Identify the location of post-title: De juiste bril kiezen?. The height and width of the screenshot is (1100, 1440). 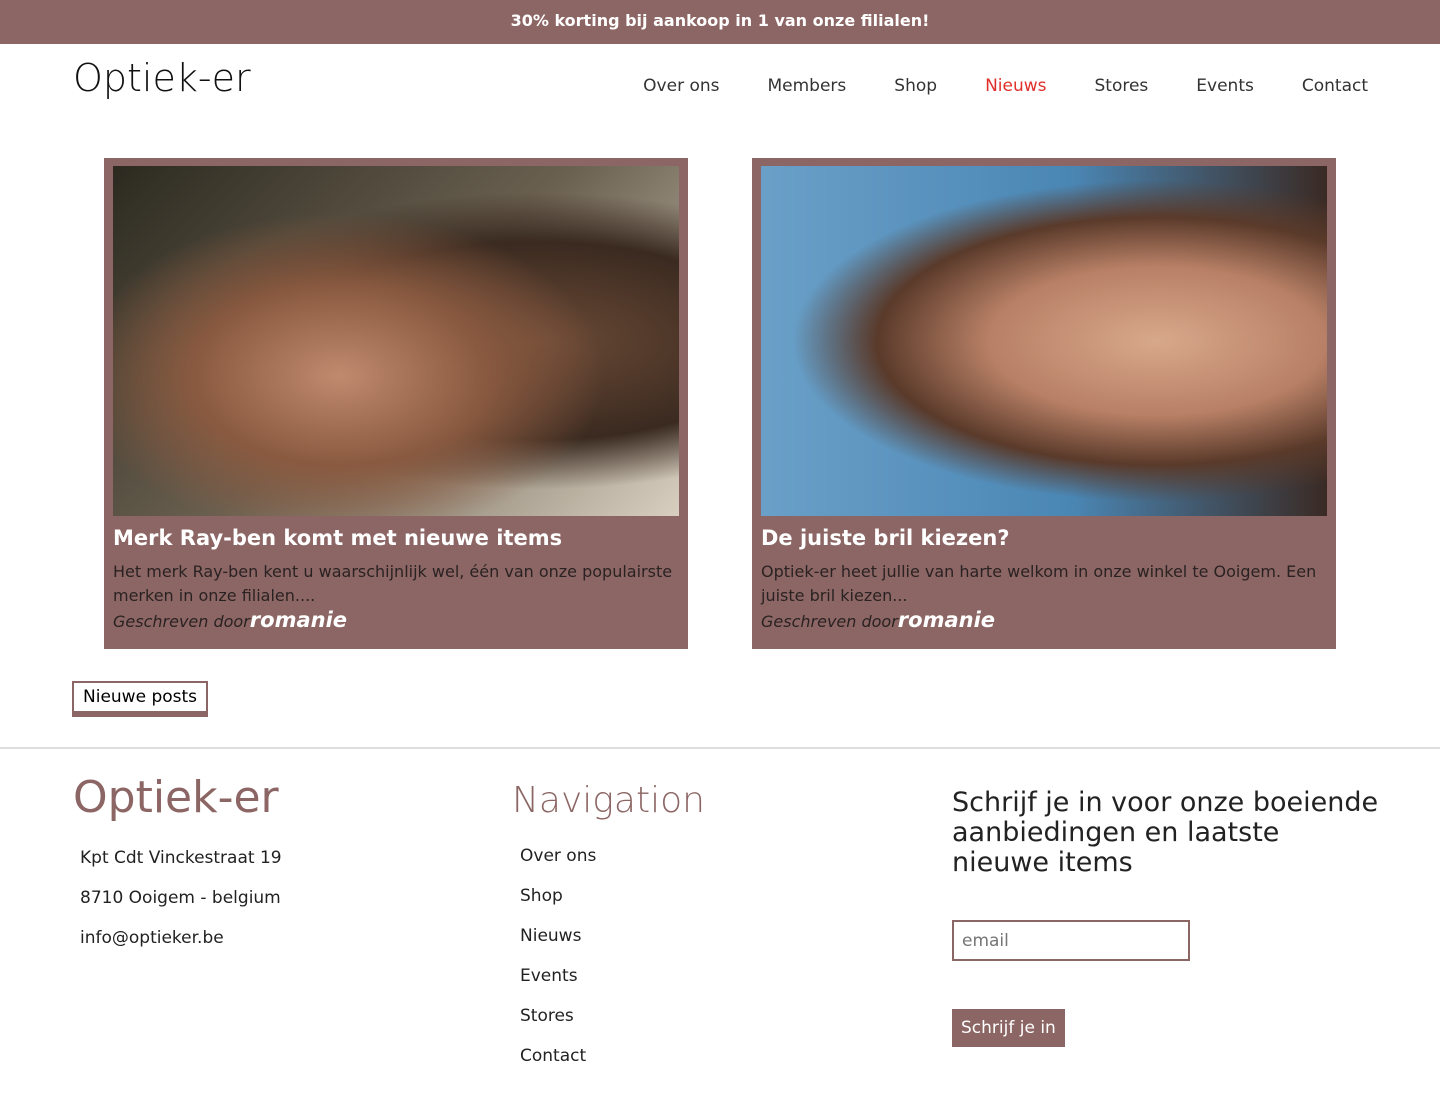
(1044, 538).